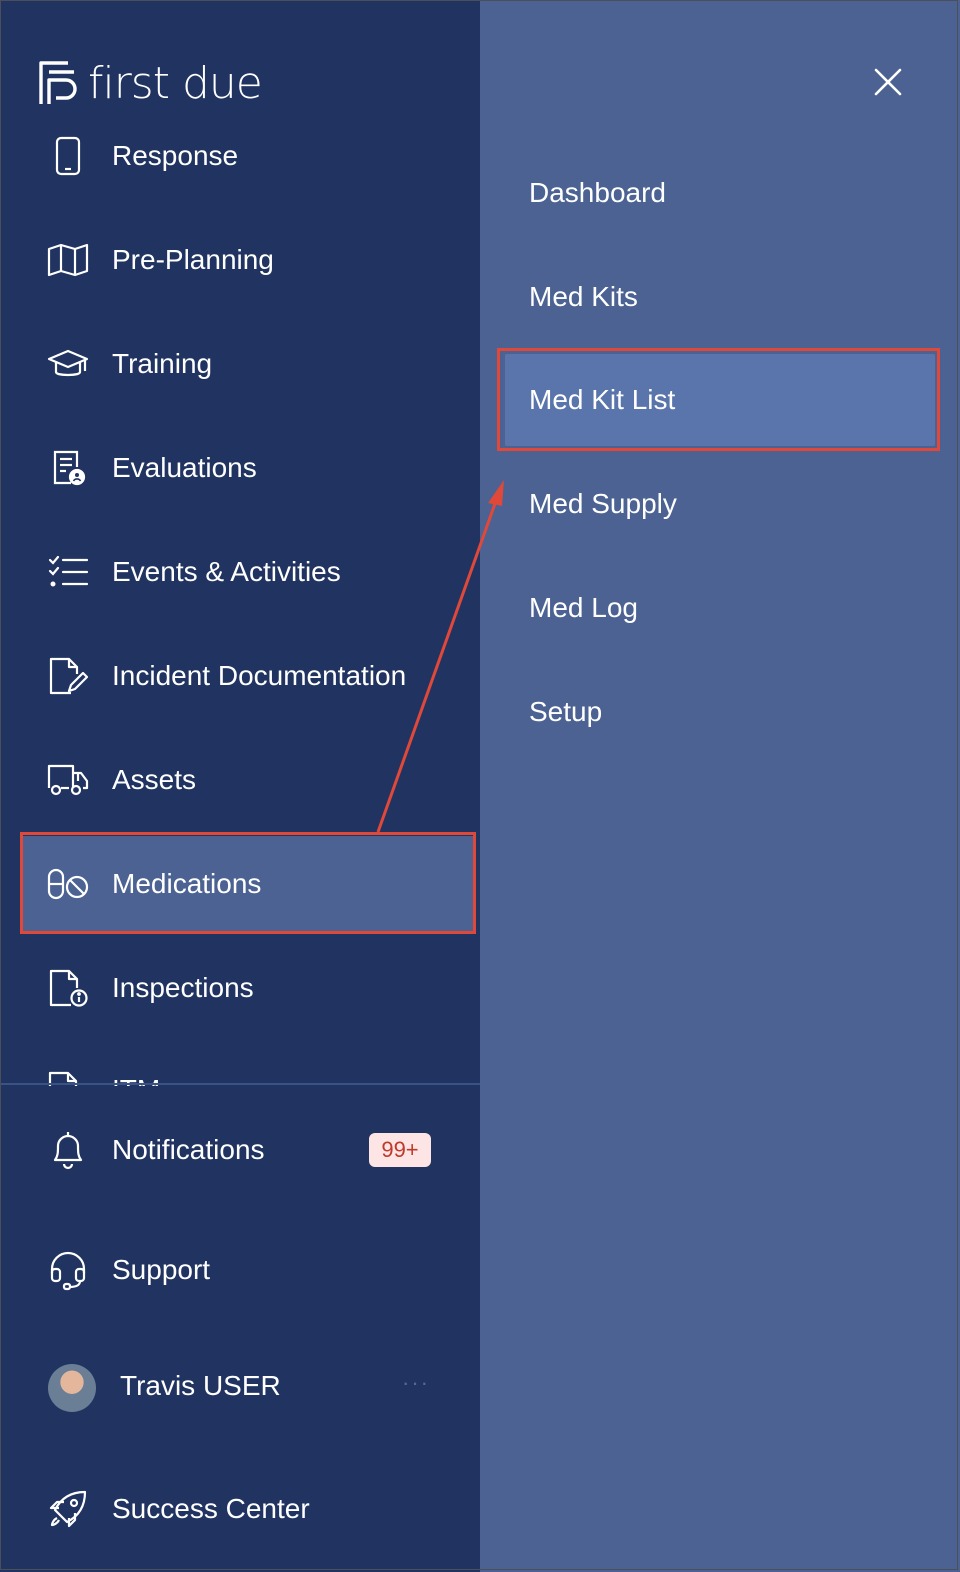 This screenshot has width=960, height=1572. What do you see at coordinates (720, 193) in the screenshot?
I see `submenu-item-dashboard: Dashboard` at bounding box center [720, 193].